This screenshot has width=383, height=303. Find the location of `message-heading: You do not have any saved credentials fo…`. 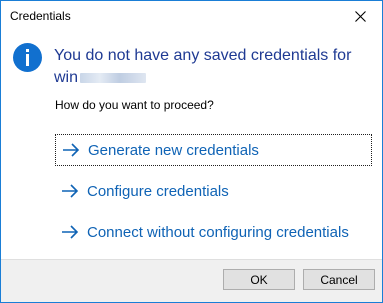

message-heading: You do not have any saved credentials fo… is located at coordinates (214, 67).